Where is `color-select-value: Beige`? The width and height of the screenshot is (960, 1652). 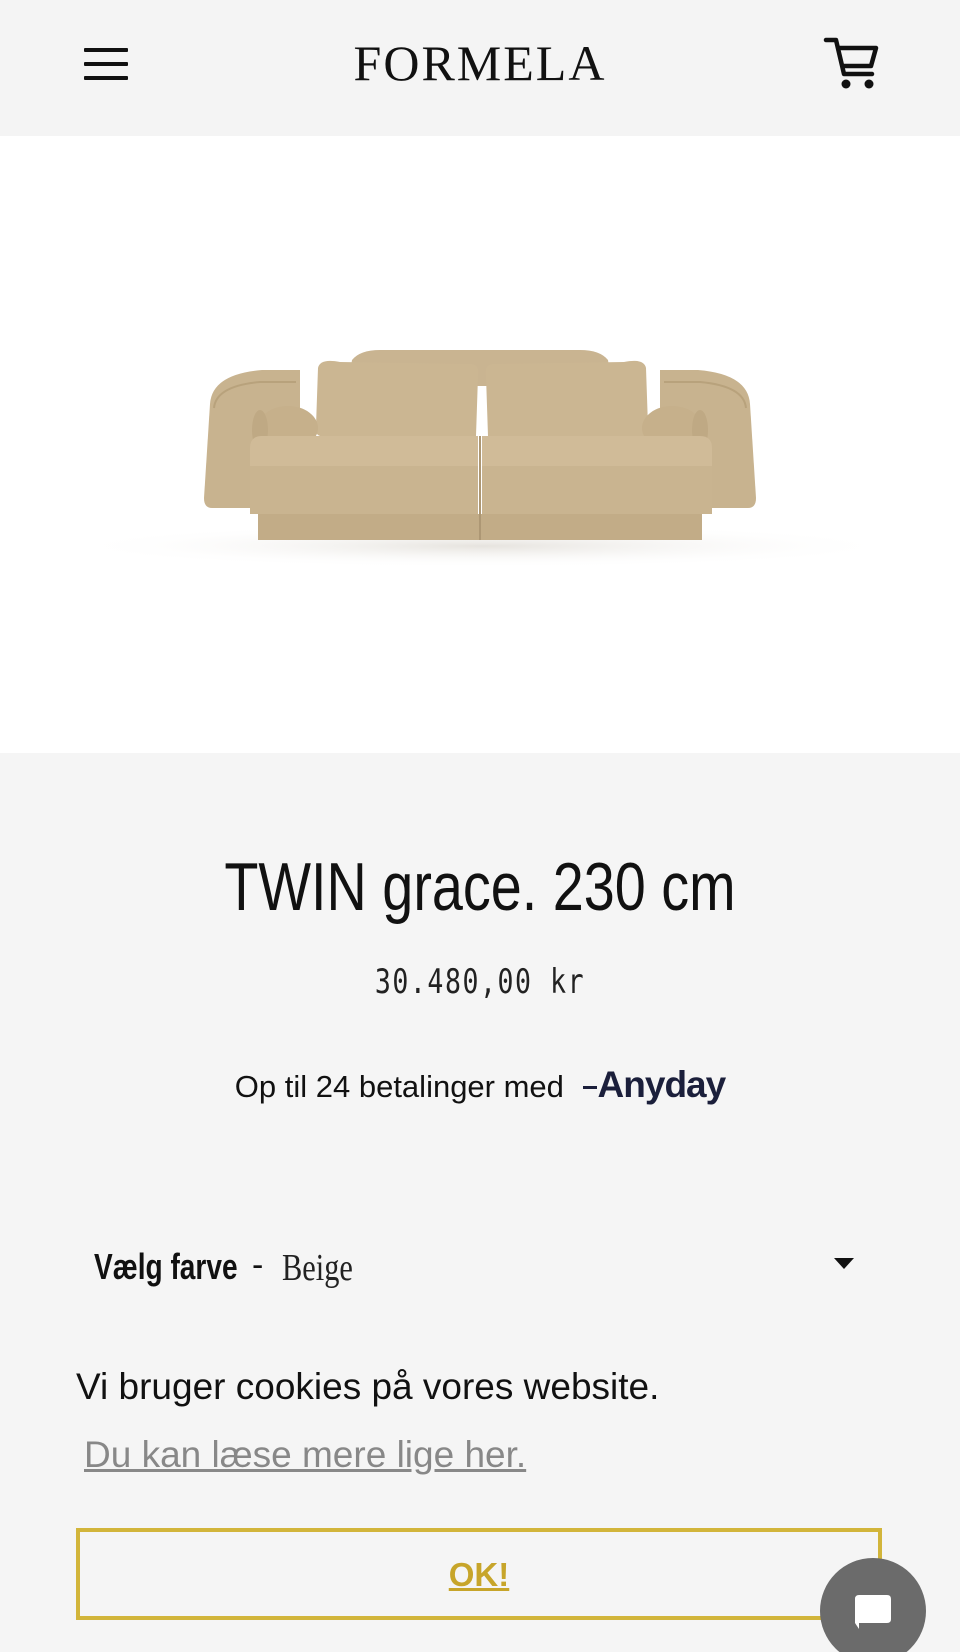 color-select-value: Beige is located at coordinates (317, 1268).